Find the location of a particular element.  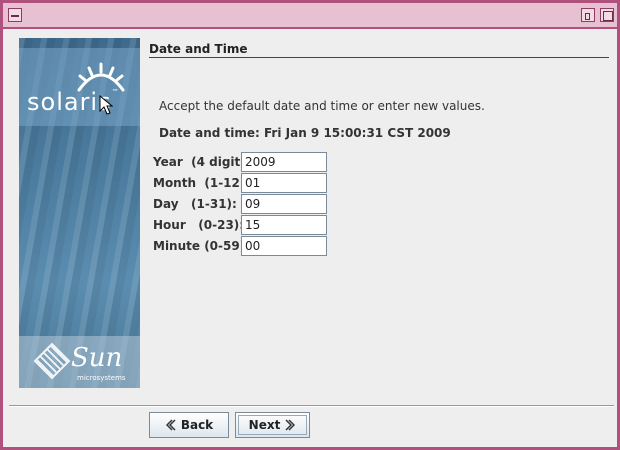

title-divider is located at coordinates (379, 57).